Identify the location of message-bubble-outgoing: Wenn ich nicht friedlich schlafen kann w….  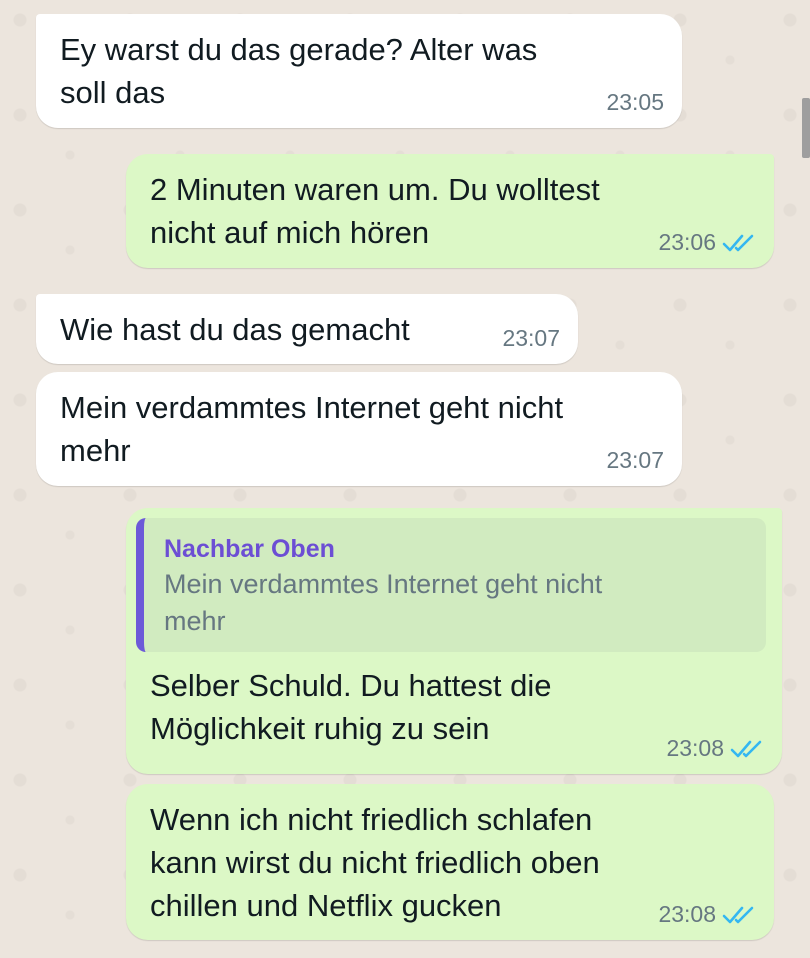
(450, 862).